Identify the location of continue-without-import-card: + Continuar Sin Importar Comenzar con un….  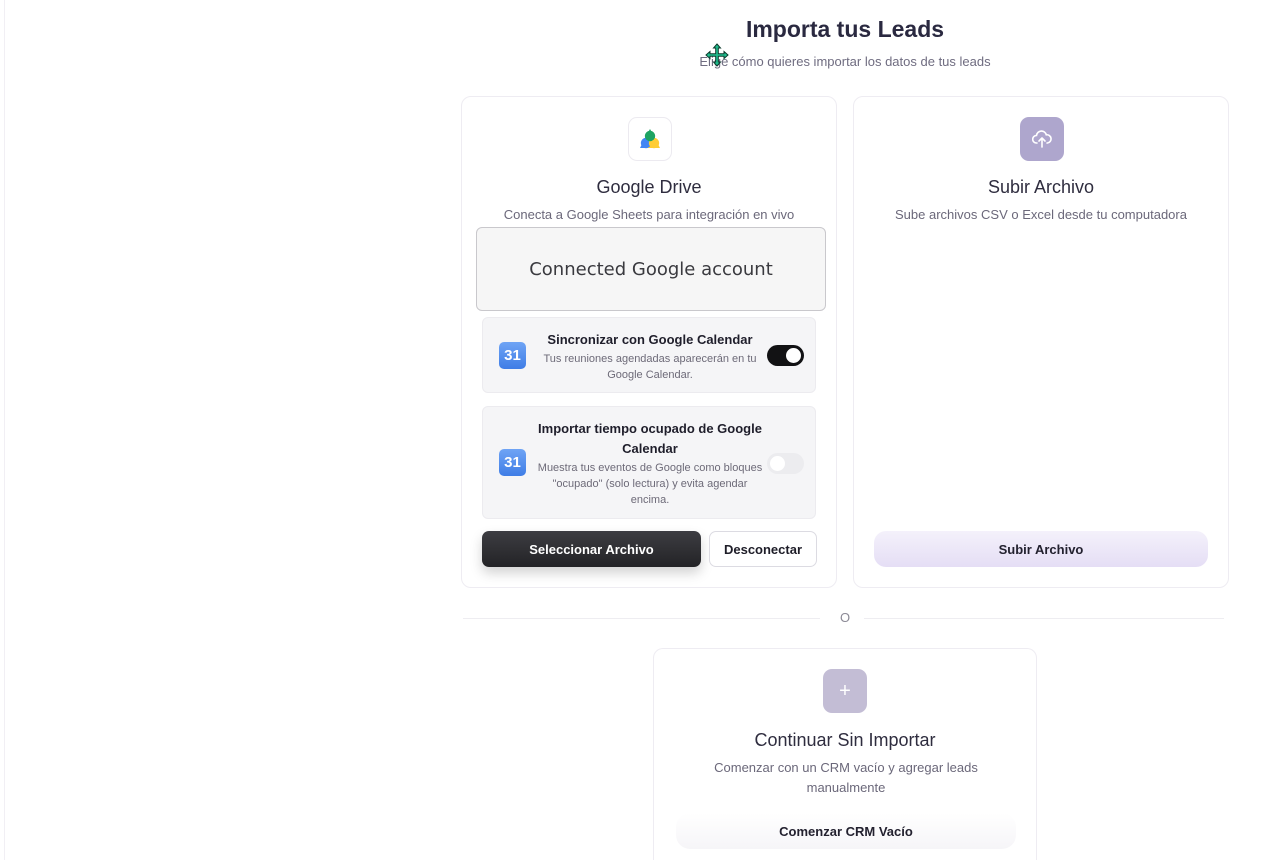
(845, 754).